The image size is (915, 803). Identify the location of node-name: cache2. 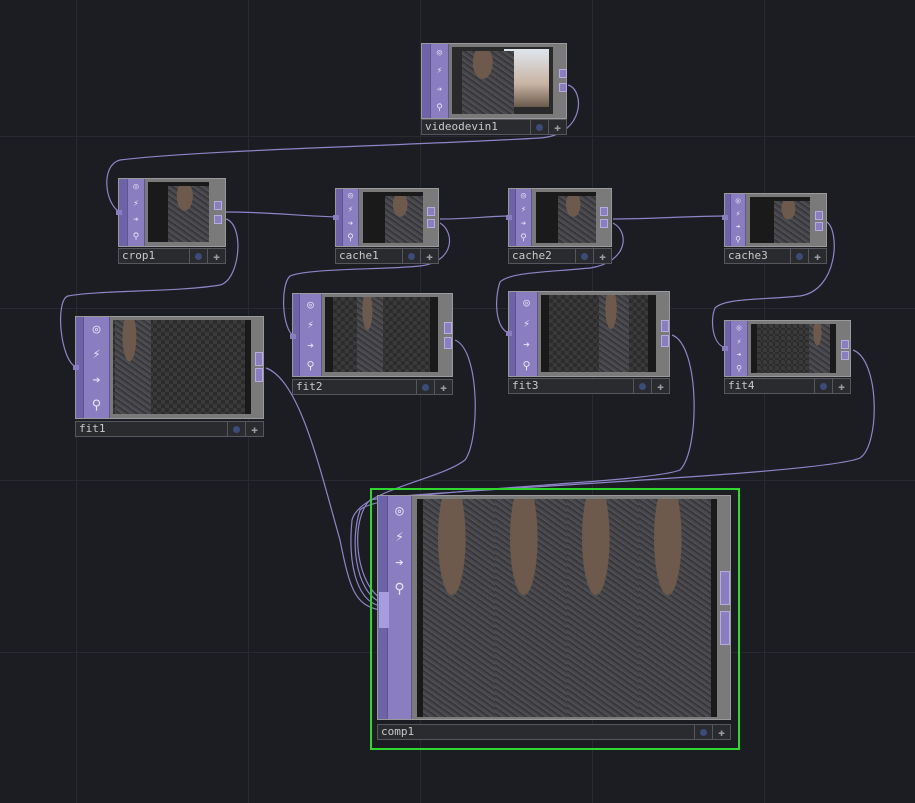
(542, 256).